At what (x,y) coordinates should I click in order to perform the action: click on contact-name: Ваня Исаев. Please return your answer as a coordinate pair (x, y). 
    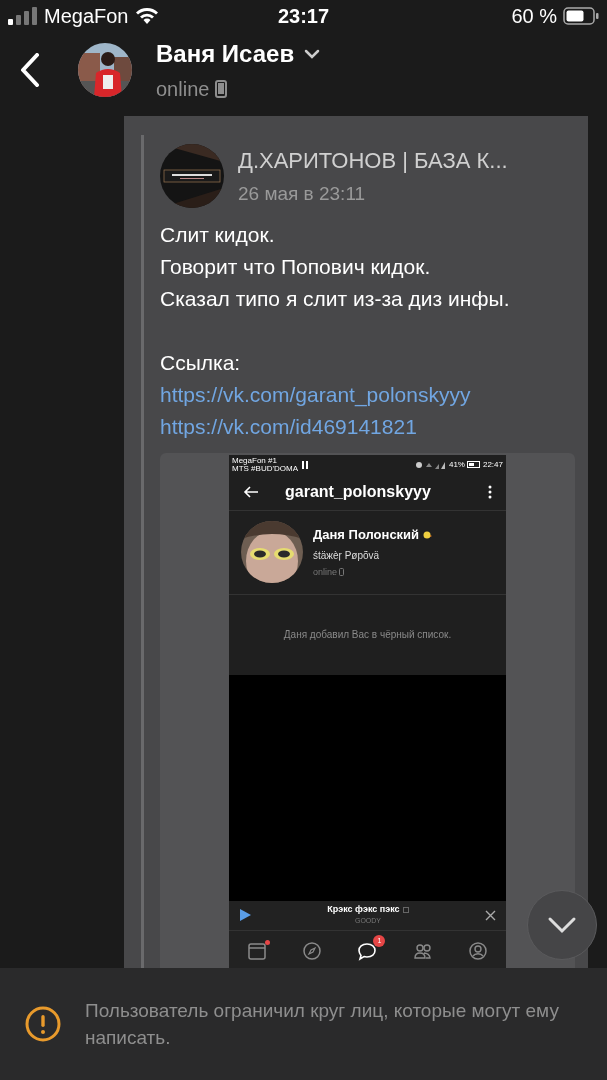
    Looking at the image, I should click on (225, 54).